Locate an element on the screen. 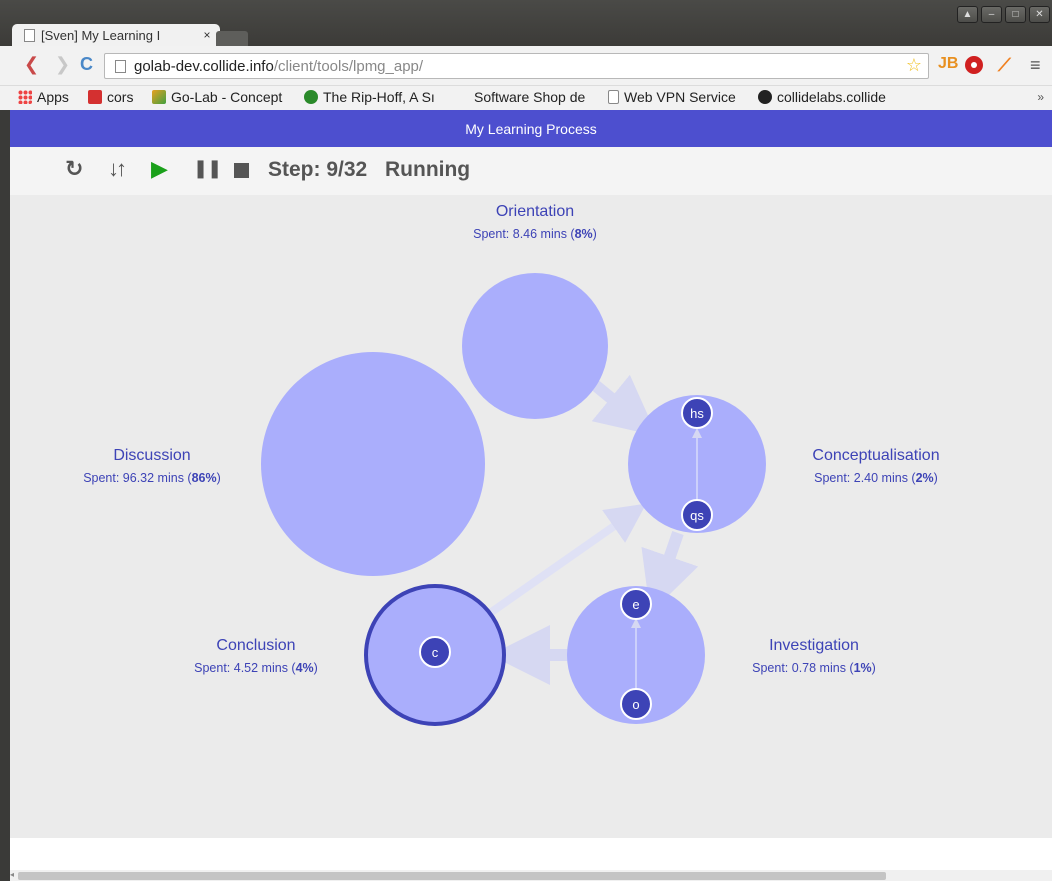 This screenshot has height=881, width=1052. reload-icon: C is located at coordinates (86, 64).